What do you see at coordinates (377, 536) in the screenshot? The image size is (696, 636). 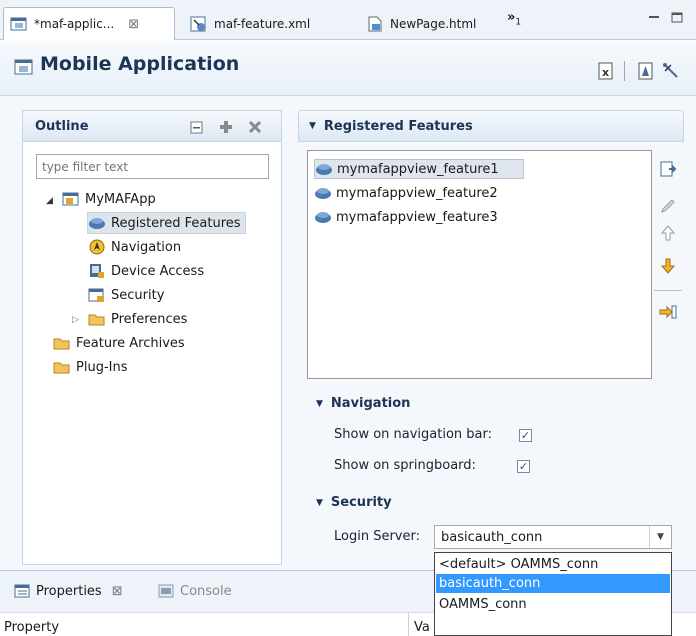 I see `login-server-label: Login Server:` at bounding box center [377, 536].